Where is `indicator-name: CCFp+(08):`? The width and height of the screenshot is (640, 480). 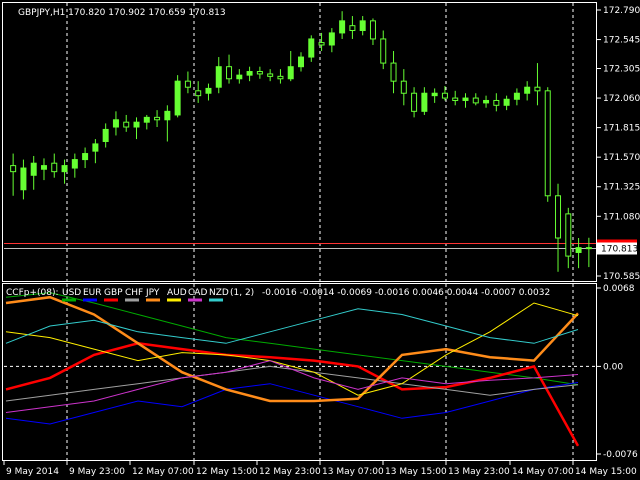
indicator-name: CCFp+(08): is located at coordinates (32, 293).